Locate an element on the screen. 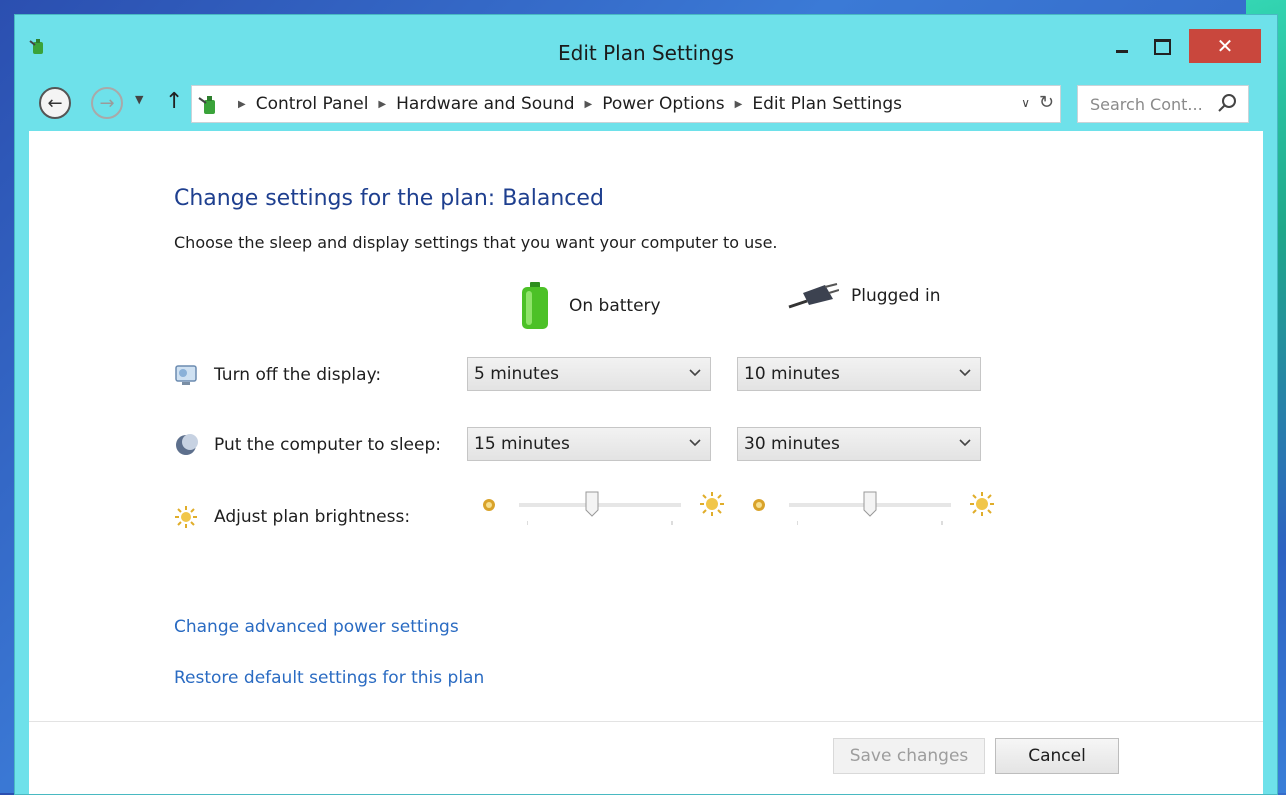 This screenshot has height=795, width=1286. close-icon: ✕ is located at coordinates (1225, 46).